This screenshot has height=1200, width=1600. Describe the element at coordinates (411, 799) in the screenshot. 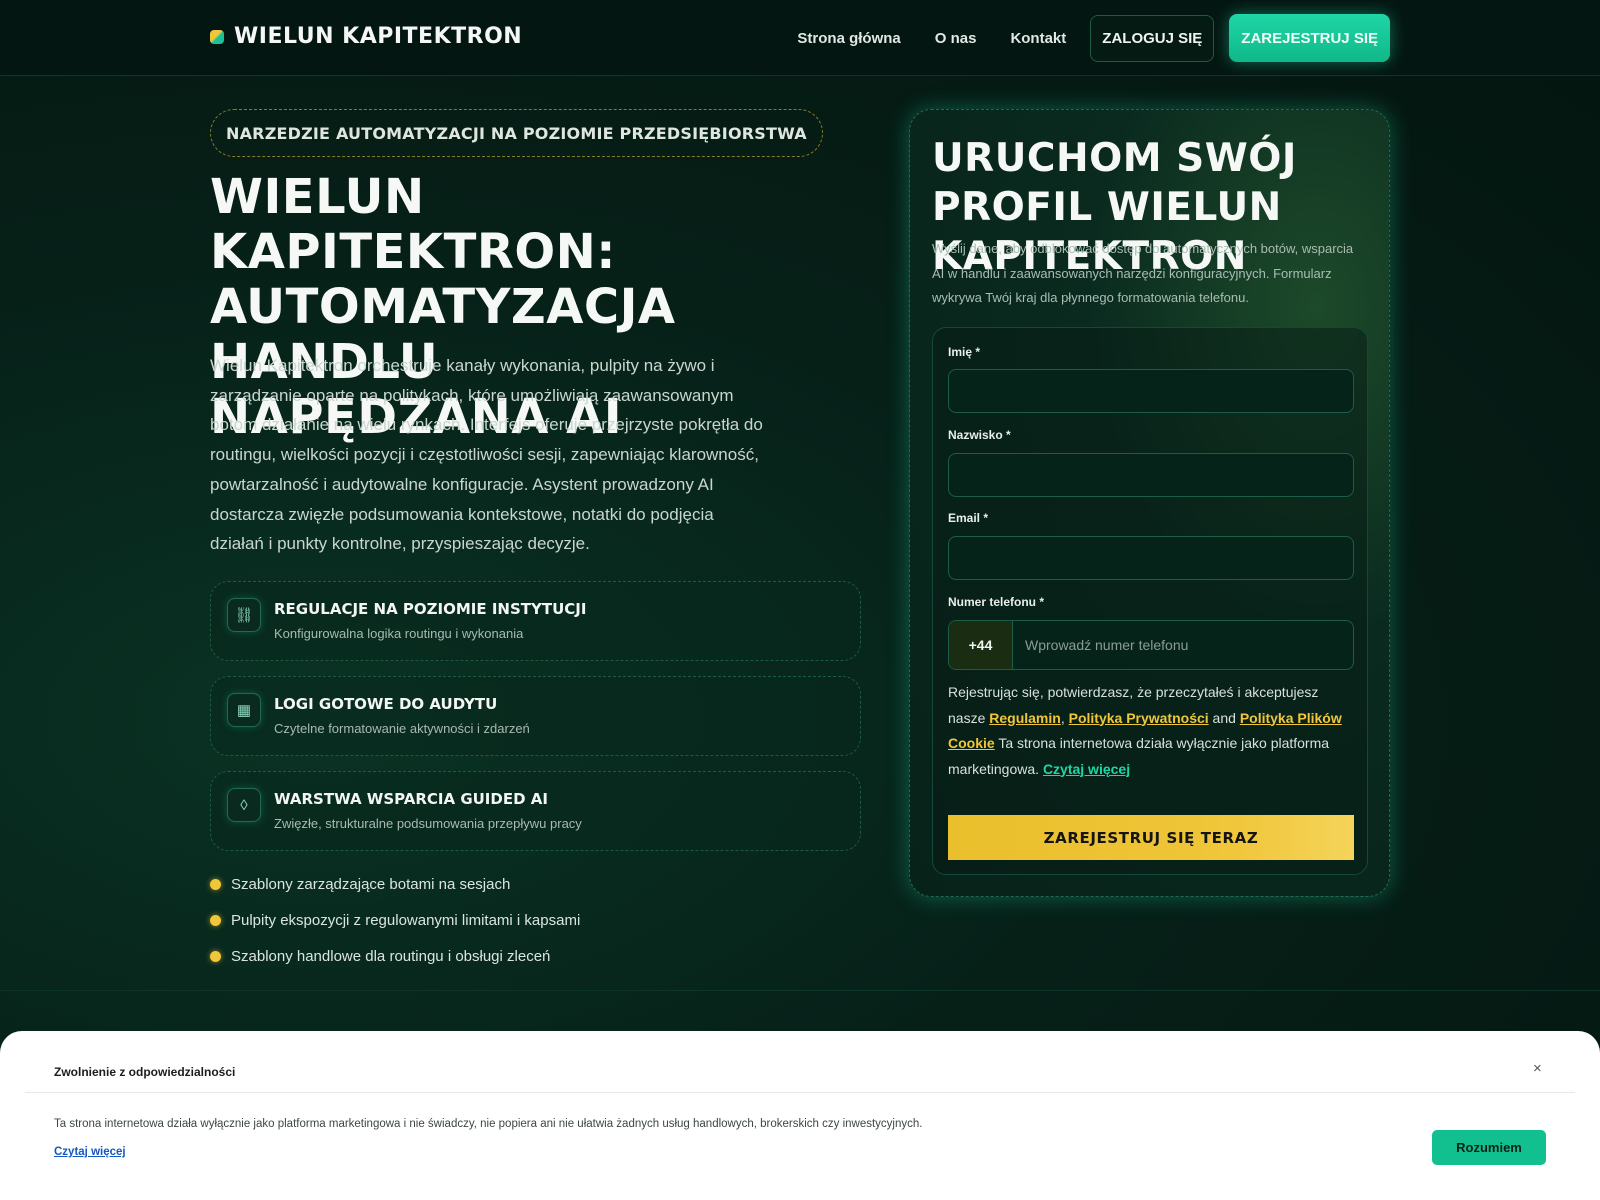

I see `feature-title: WARSTWA WSPARCIA GUIDED AI` at that location.